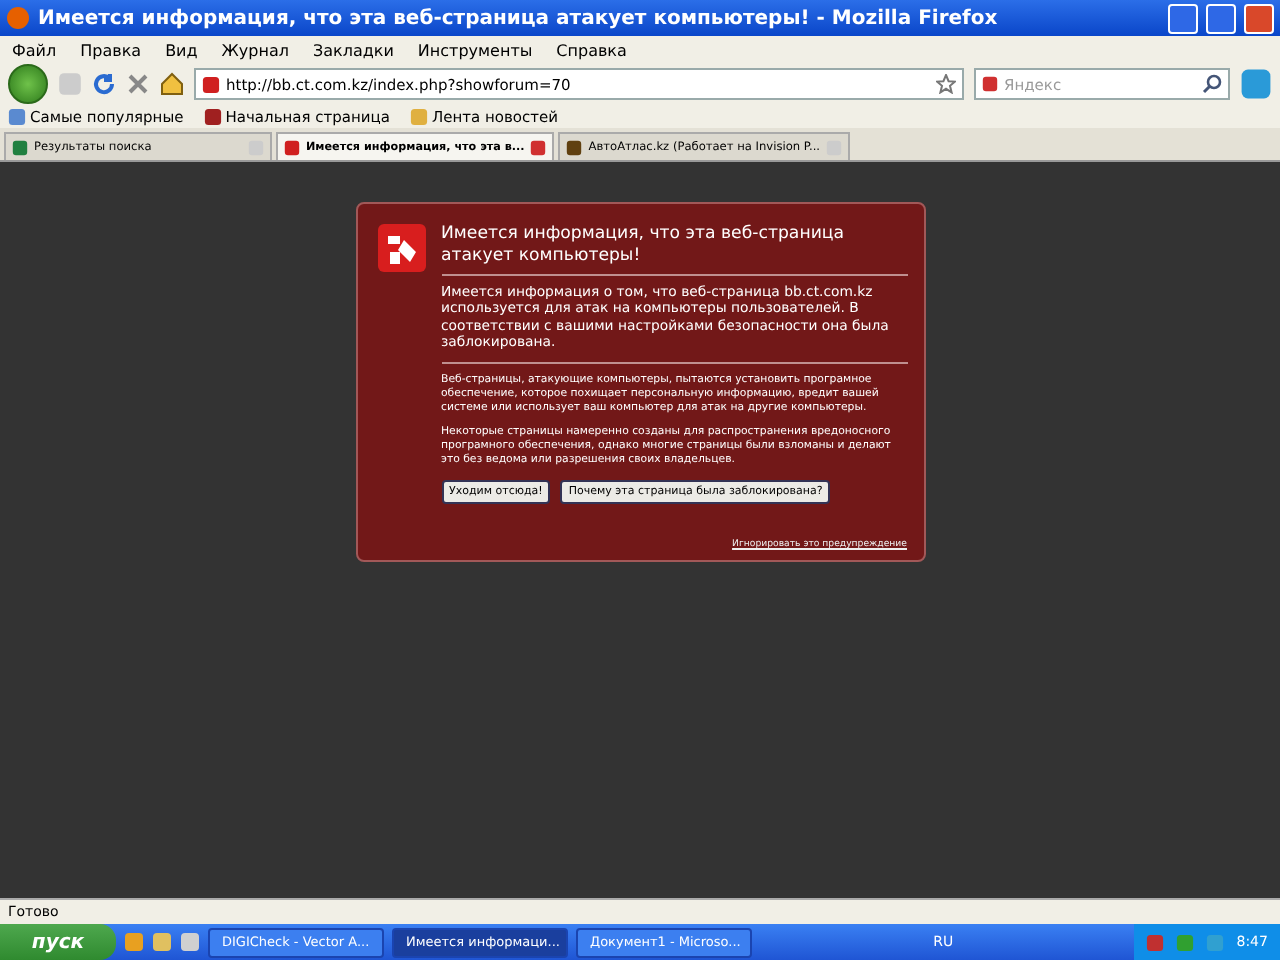 The image size is (1280, 960). What do you see at coordinates (104, 84) in the screenshot?
I see `reload-icon` at bounding box center [104, 84].